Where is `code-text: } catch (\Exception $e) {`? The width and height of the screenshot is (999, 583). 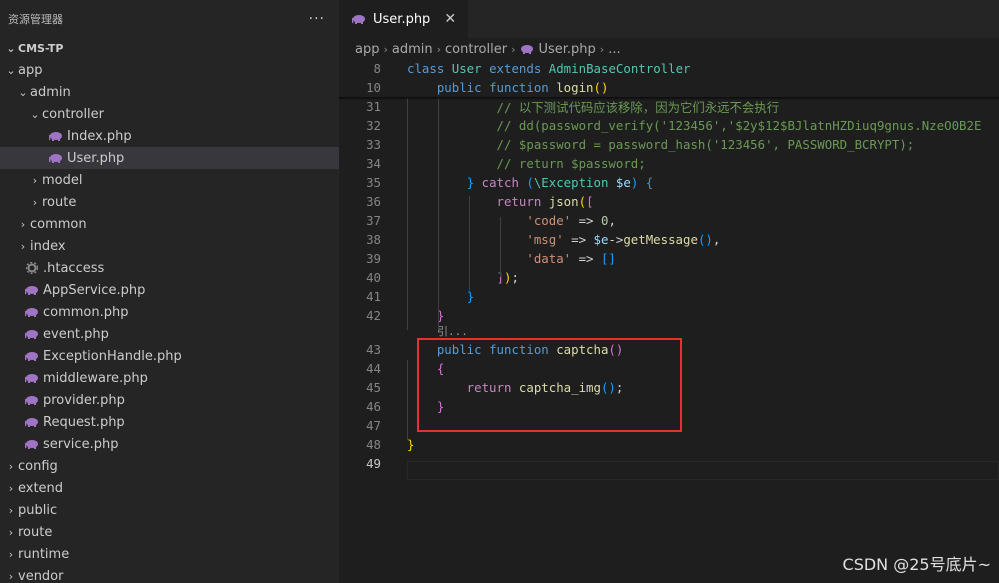
code-text: } catch (\Exception $e) { is located at coordinates (530, 182).